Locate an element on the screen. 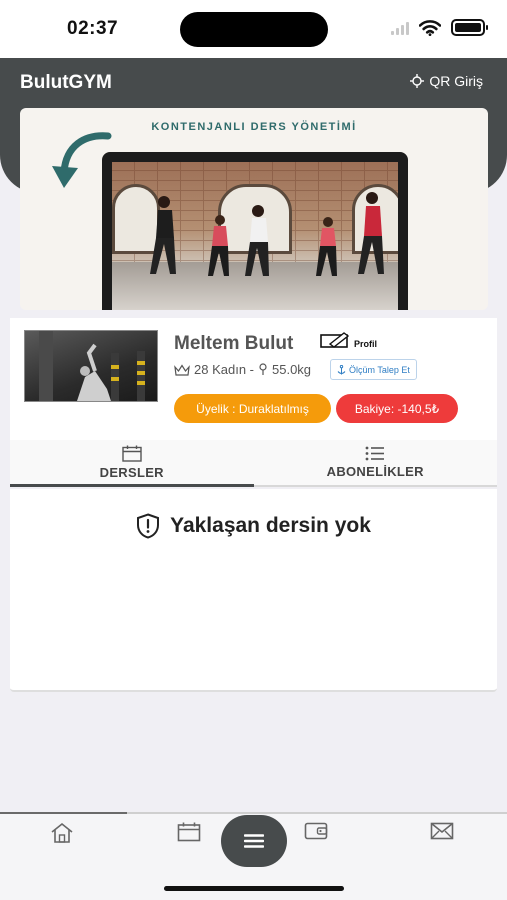 The width and height of the screenshot is (507, 900). profile-photo is located at coordinates (91, 366).